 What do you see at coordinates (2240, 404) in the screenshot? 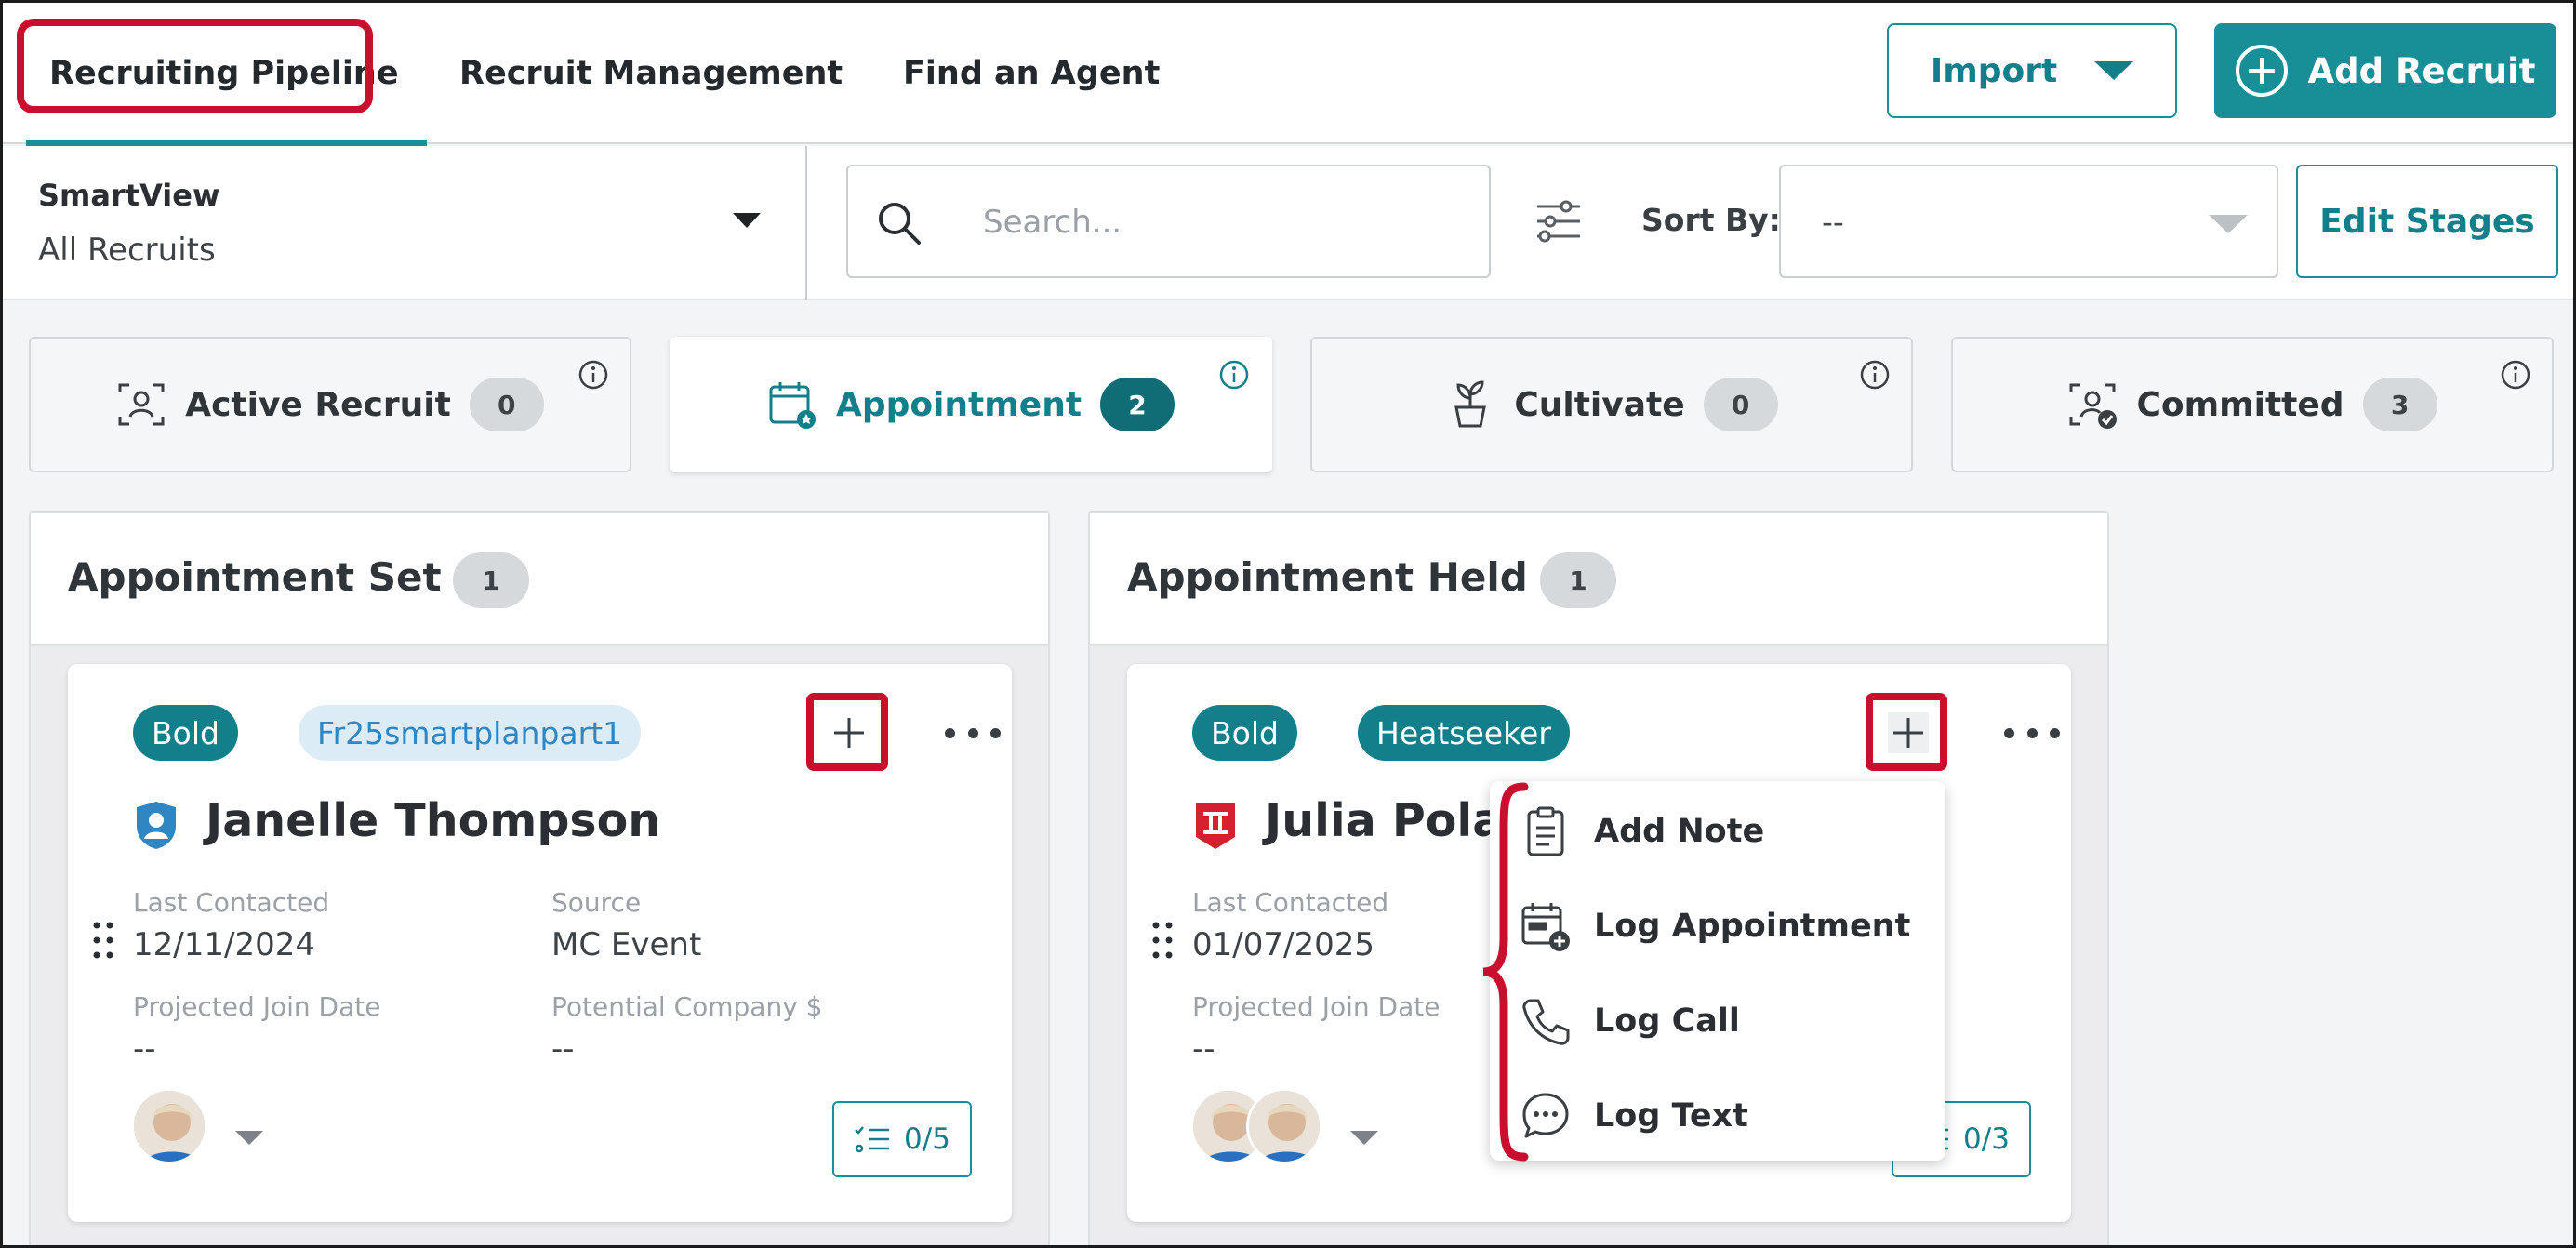
I see `stage-name: Committed` at bounding box center [2240, 404].